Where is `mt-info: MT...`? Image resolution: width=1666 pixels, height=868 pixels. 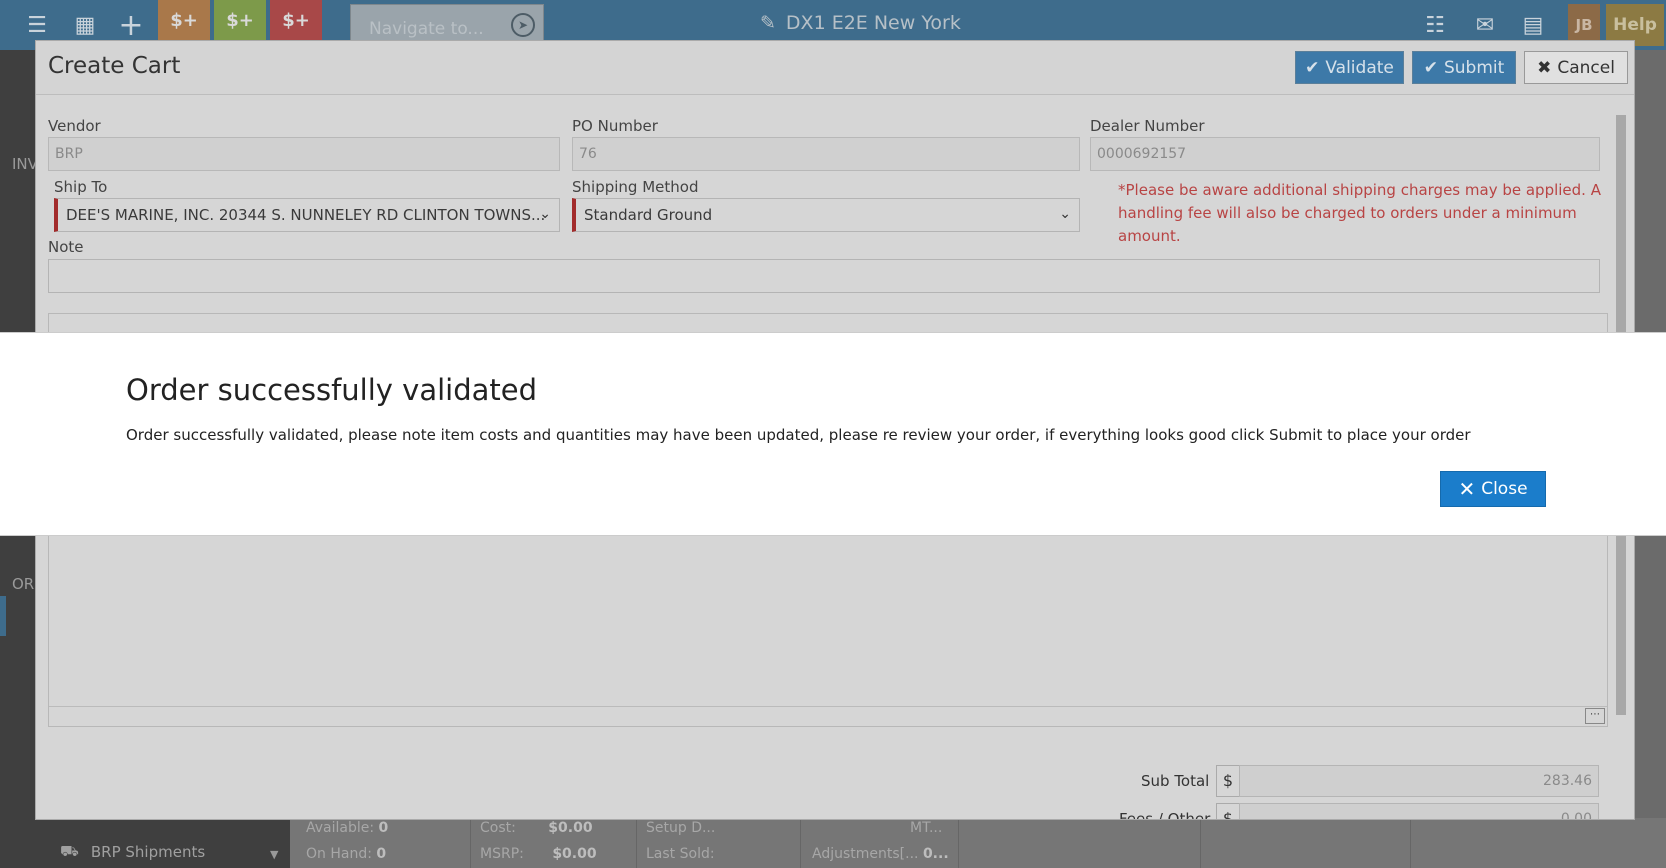 mt-info: MT... is located at coordinates (926, 828).